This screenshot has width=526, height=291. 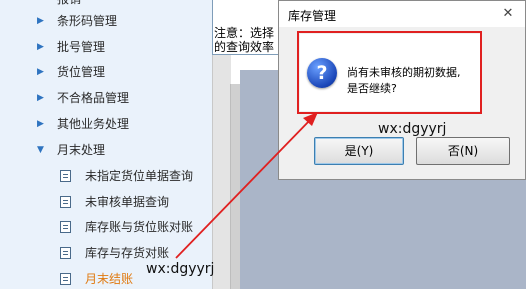 I want to click on annotation-arrow, so click(x=246, y=185).